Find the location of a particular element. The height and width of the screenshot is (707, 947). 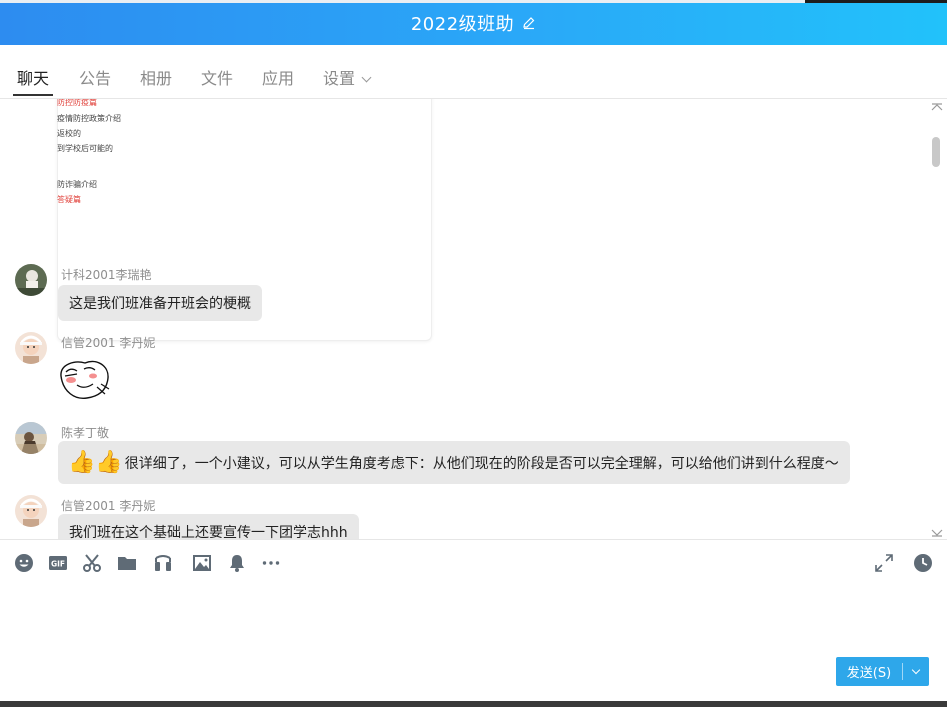

window-bottom-edge is located at coordinates (473, 704).